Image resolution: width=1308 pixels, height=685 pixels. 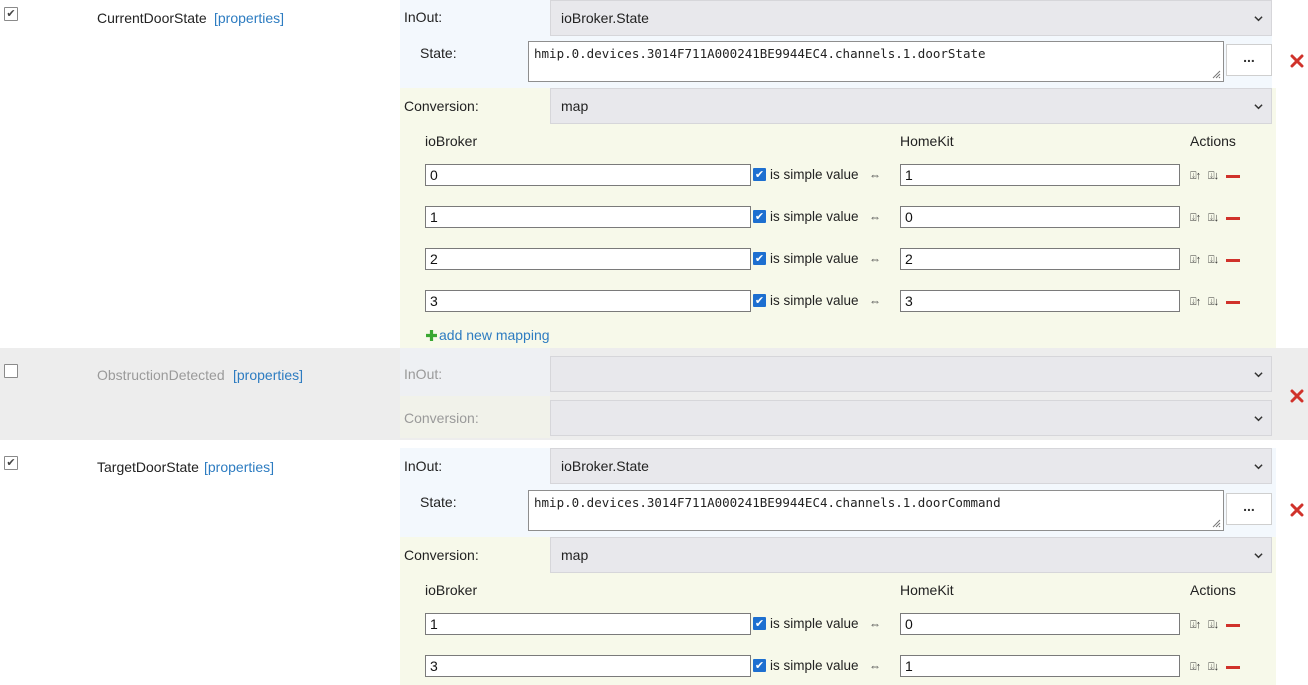 I want to click on plus-icon, so click(x=431, y=335).